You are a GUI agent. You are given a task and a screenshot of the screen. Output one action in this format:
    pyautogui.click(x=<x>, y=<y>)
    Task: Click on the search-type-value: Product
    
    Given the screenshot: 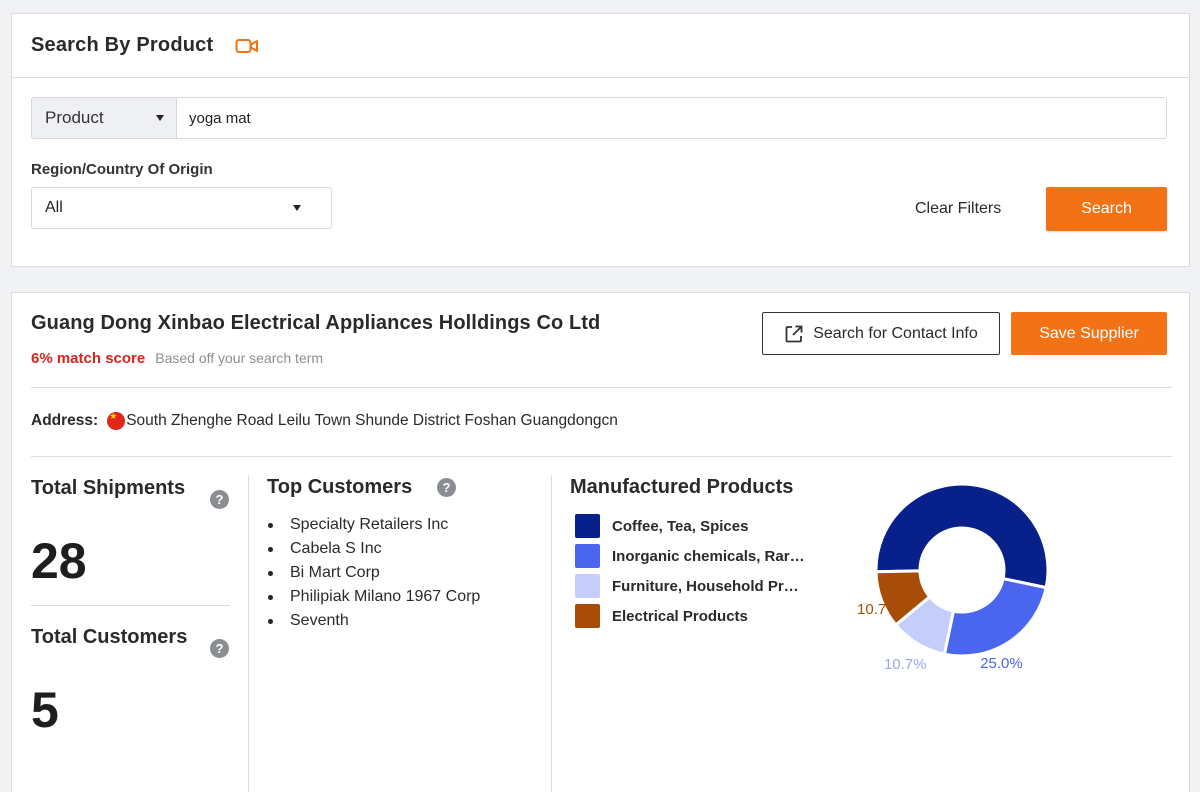 What is the action you would take?
    pyautogui.click(x=74, y=117)
    